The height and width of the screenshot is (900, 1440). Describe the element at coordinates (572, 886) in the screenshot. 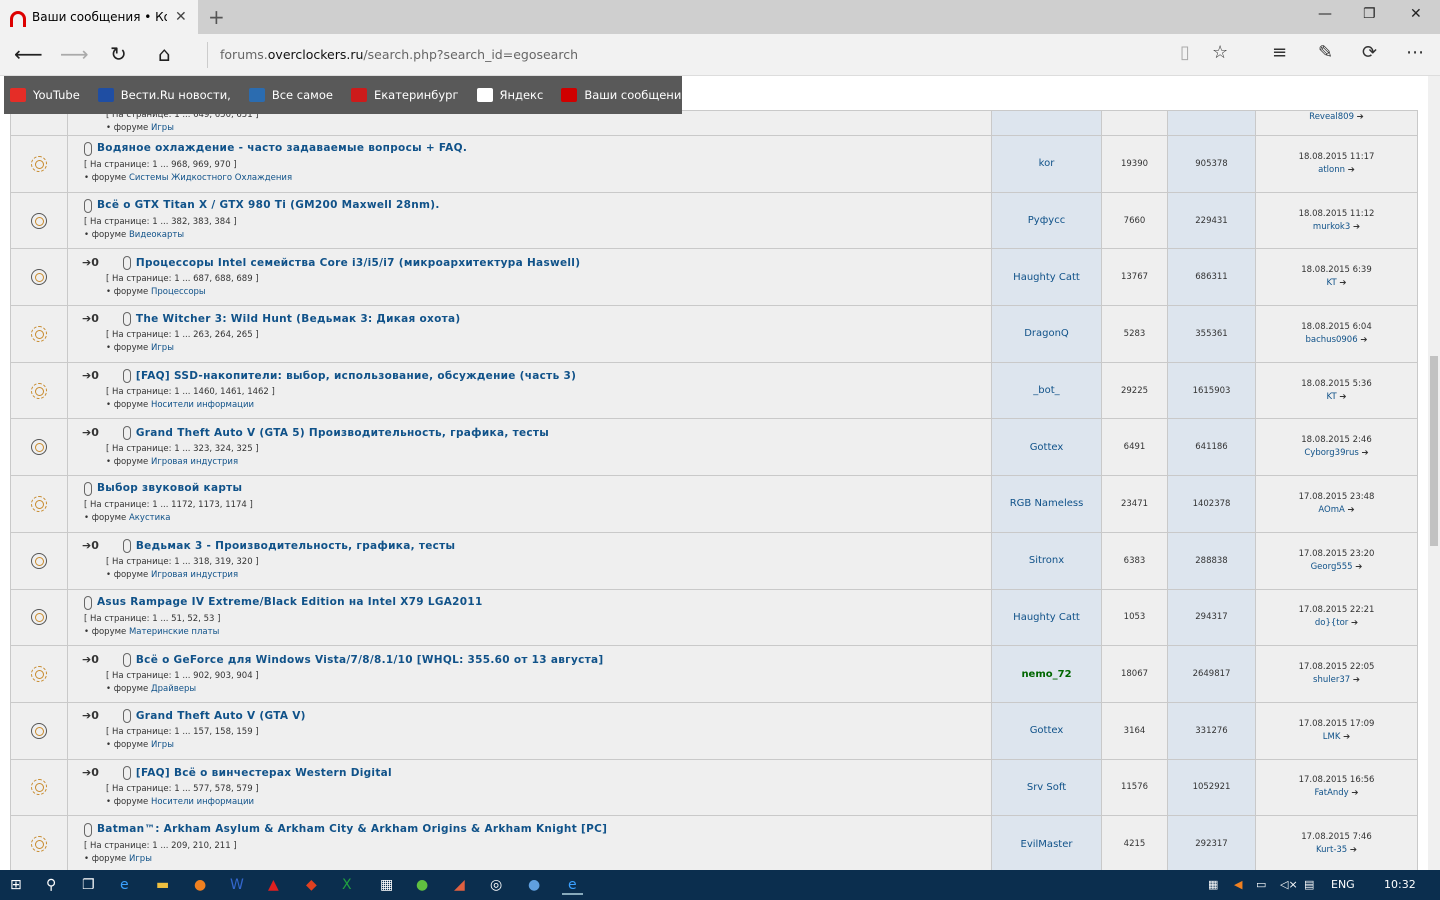

I see `edge-icon: e` at that location.